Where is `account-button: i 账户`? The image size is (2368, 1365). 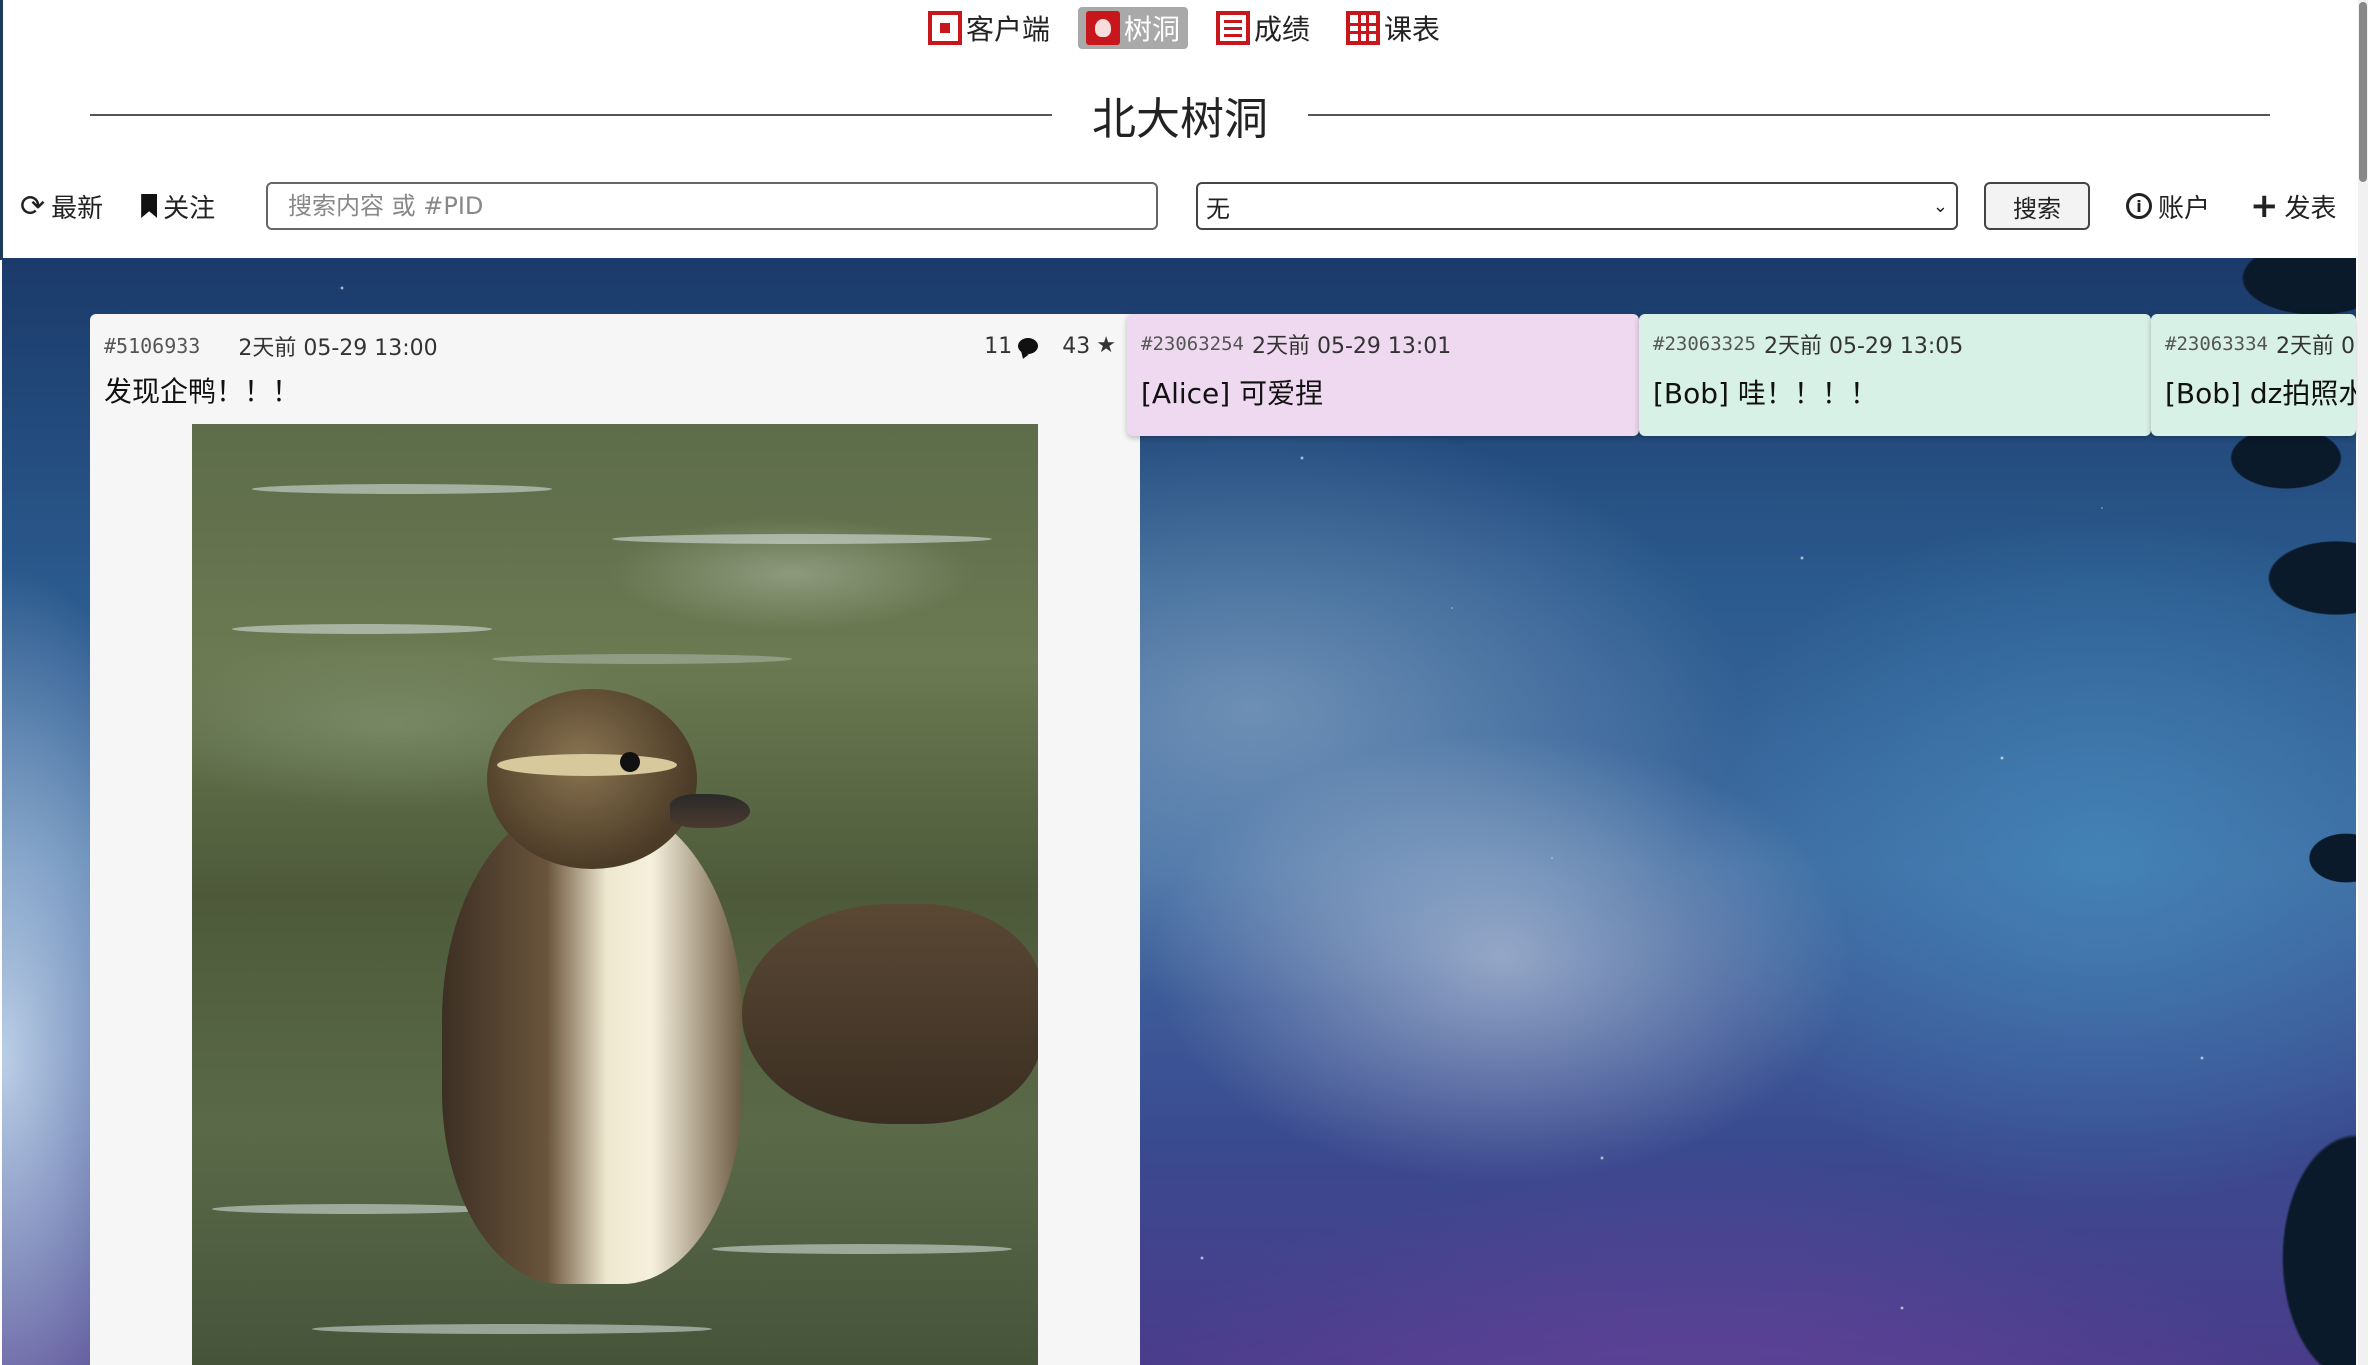
account-button: i 账户 is located at coordinates (2168, 206).